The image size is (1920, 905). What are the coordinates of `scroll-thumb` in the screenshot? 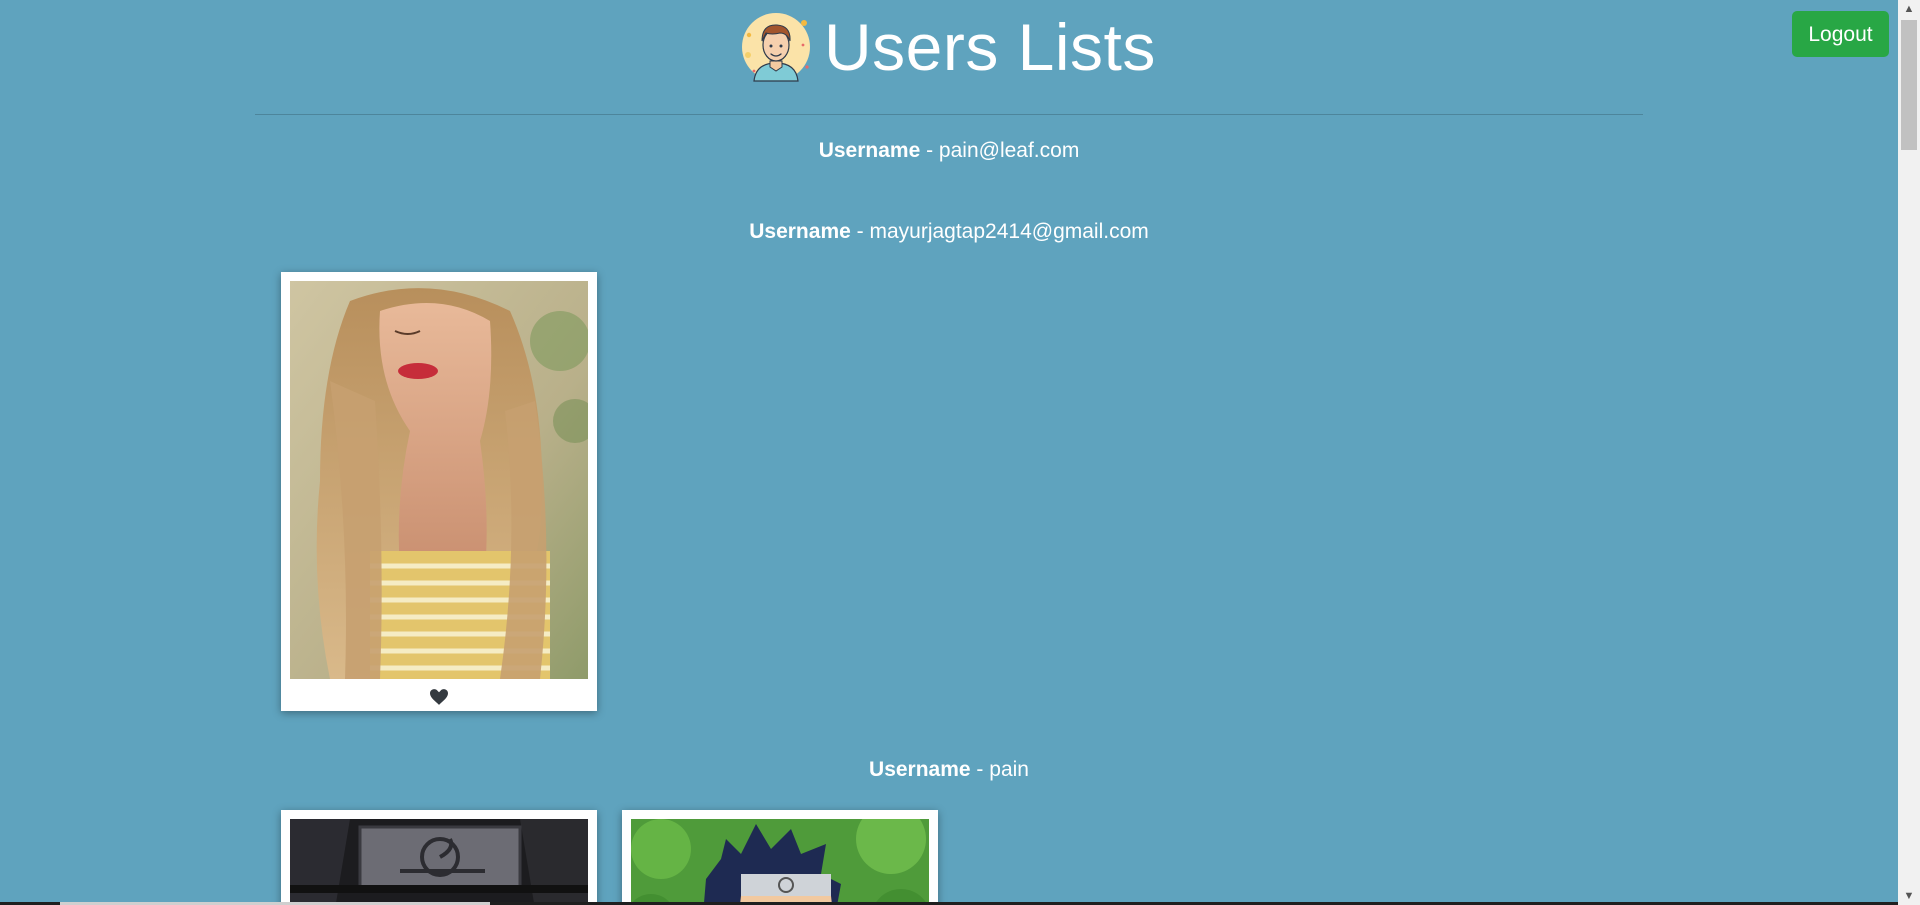 It's located at (1909, 85).